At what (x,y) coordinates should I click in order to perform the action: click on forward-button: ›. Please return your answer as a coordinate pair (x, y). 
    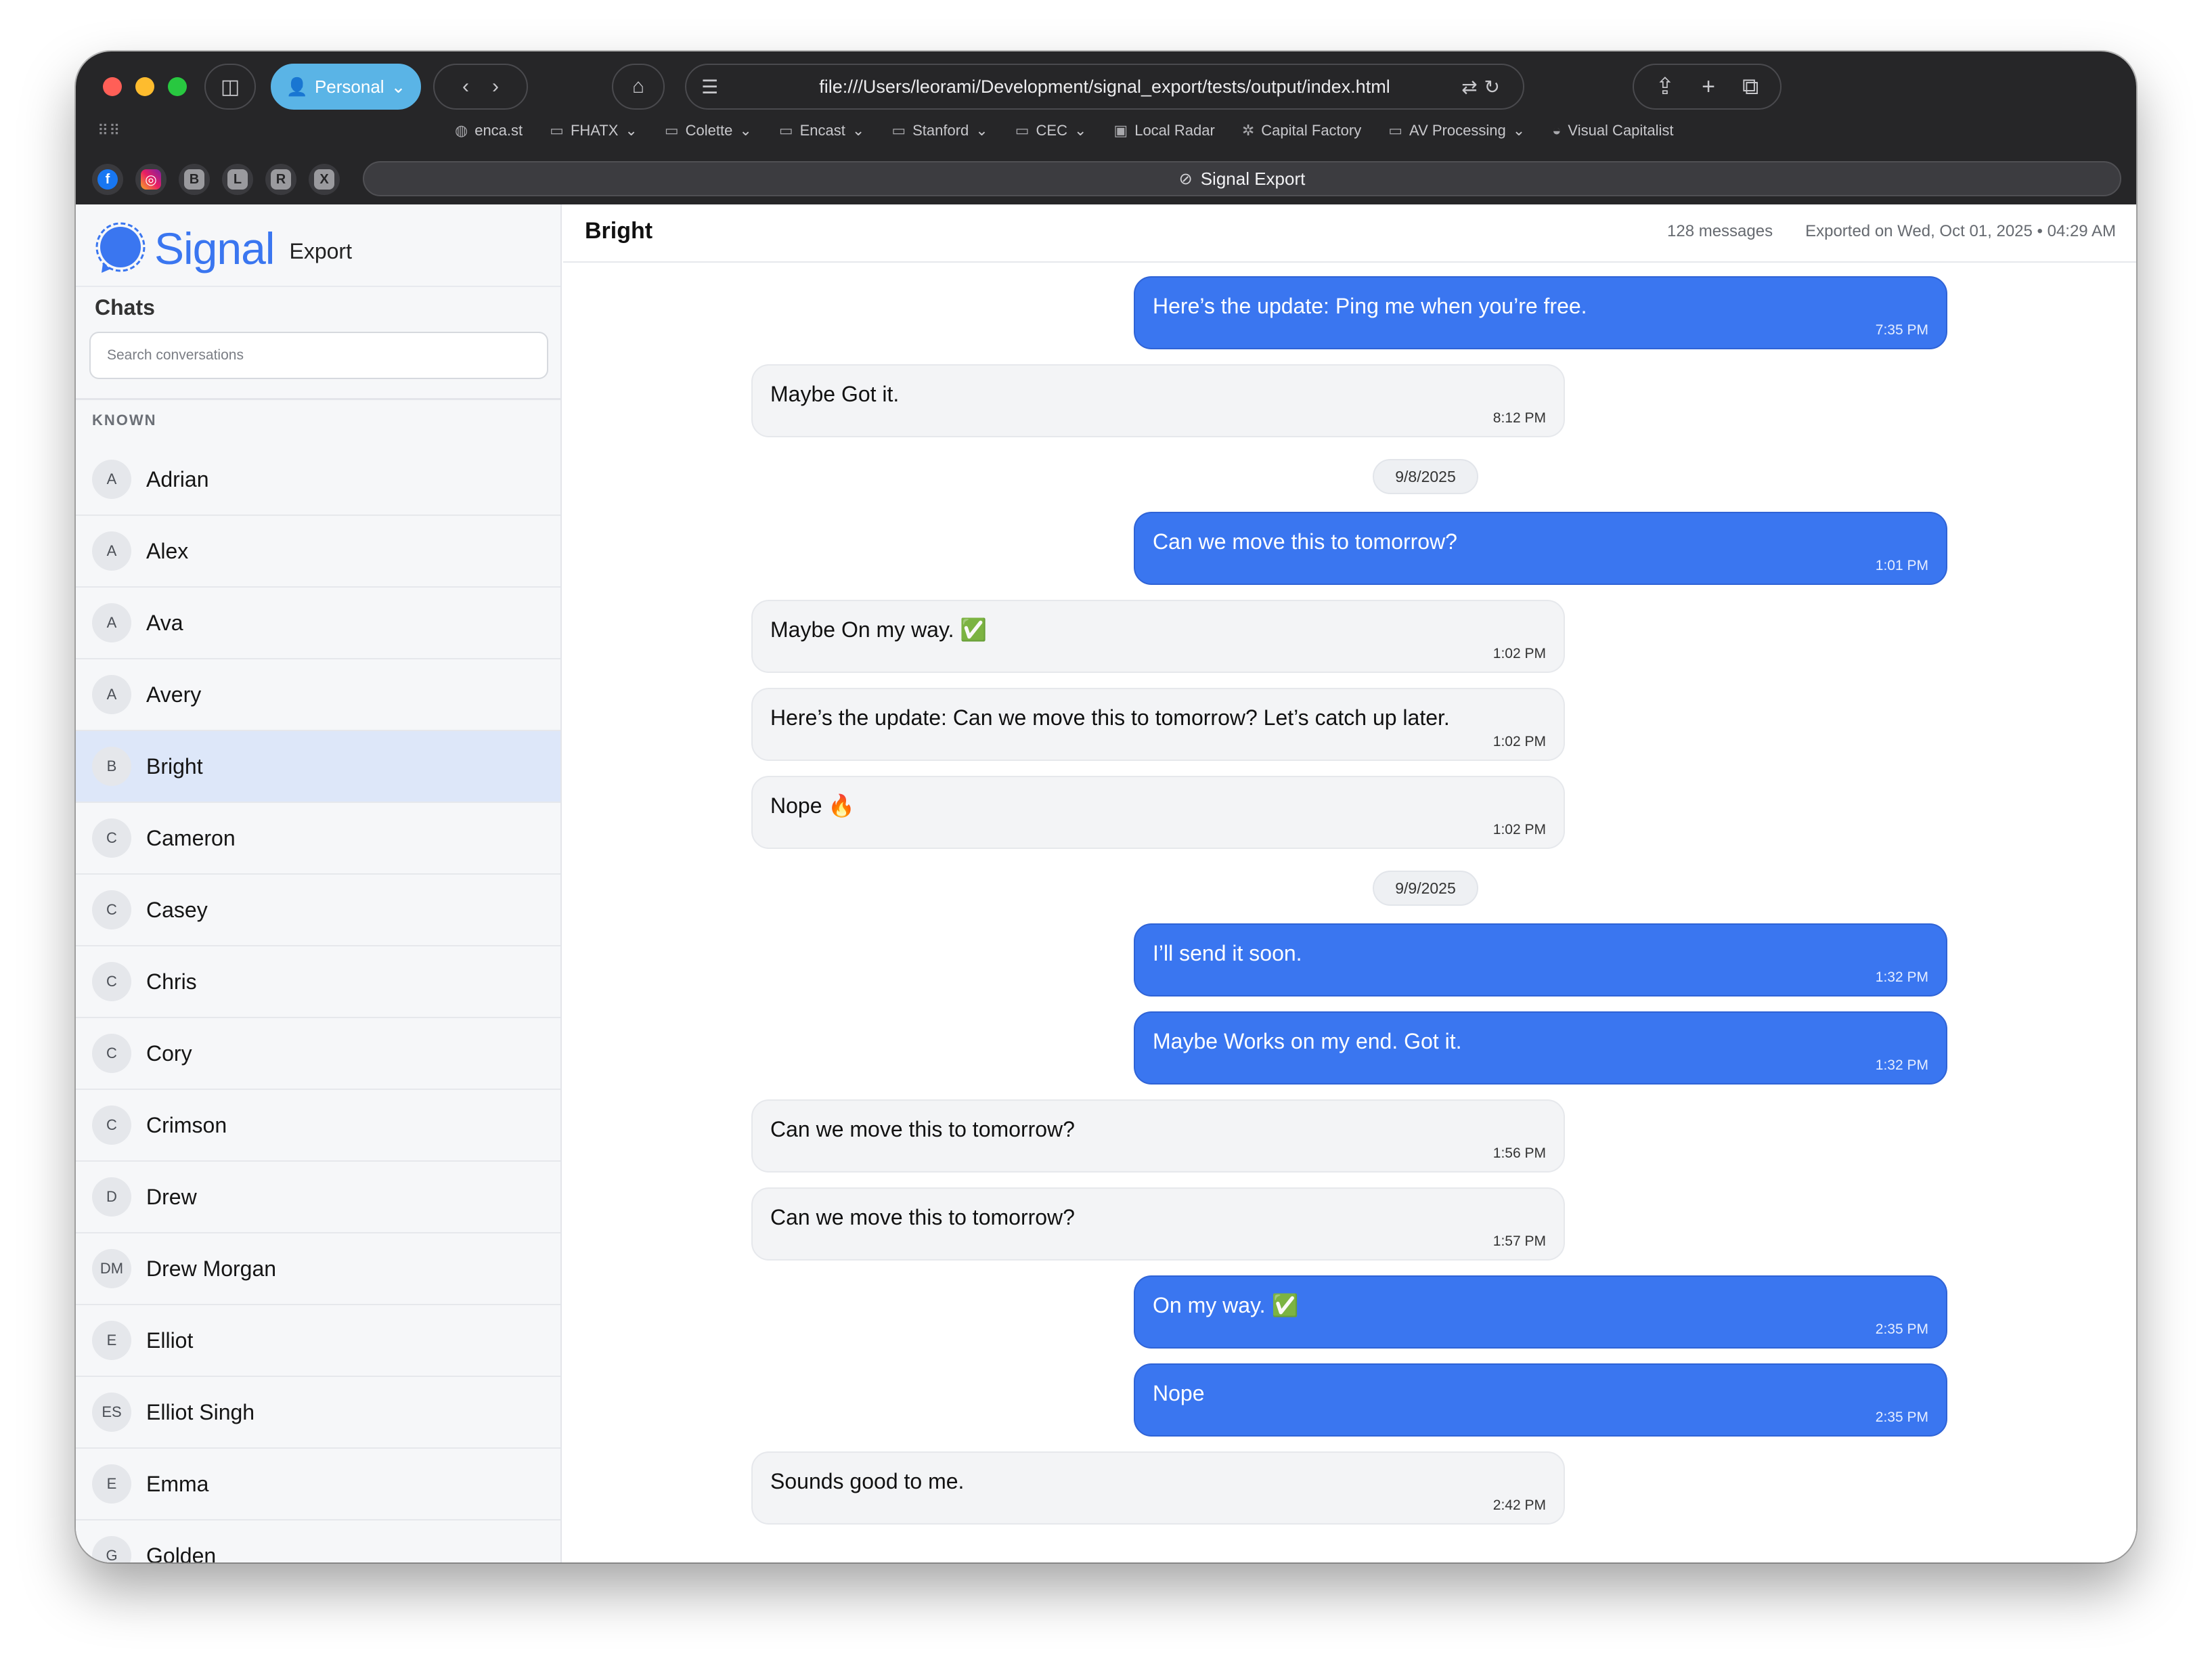
    Looking at the image, I should click on (495, 86).